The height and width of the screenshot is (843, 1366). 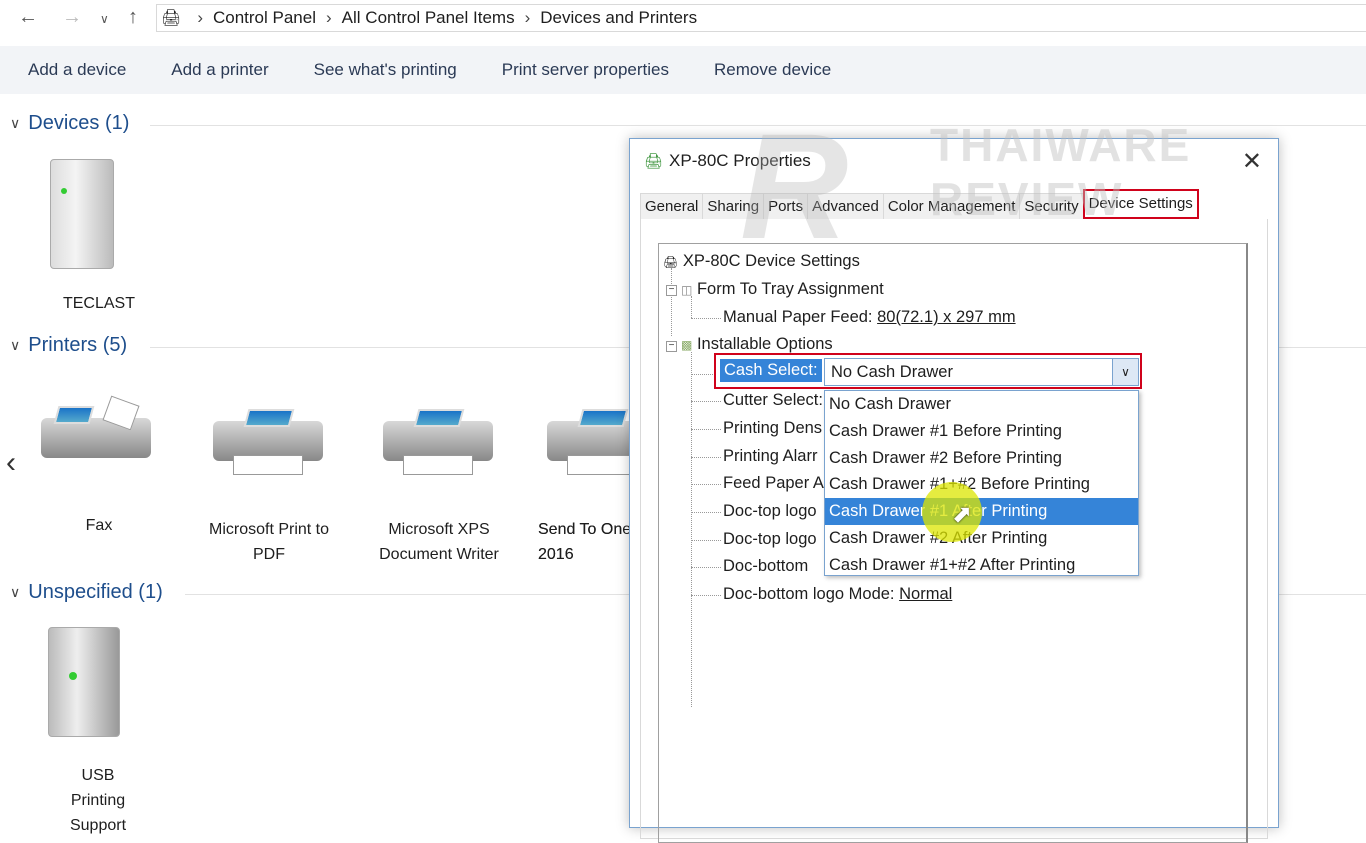 I want to click on tree-node-label: Installable Options, so click(x=764, y=344).